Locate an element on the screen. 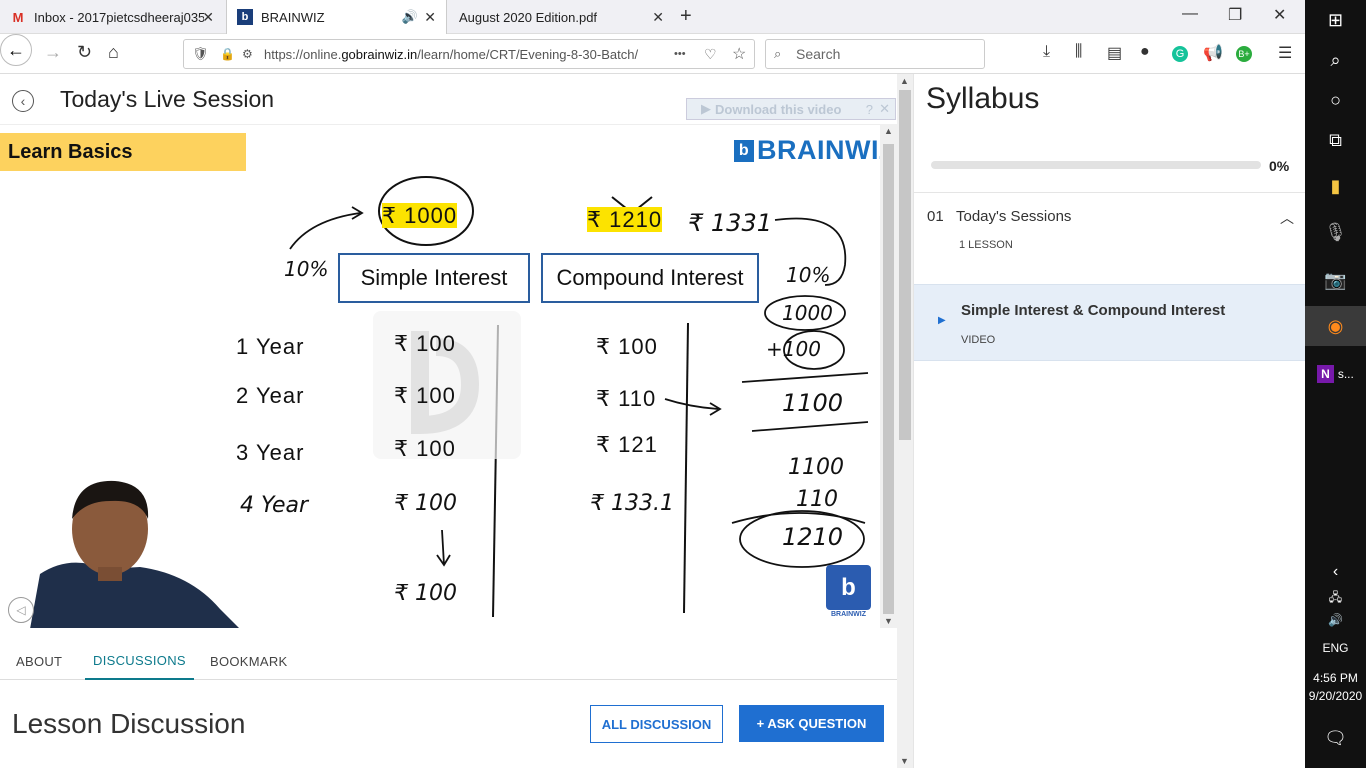 This screenshot has height=768, width=1366. brainwiz-watermark: b BRAINWIZ is located at coordinates (848, 591).